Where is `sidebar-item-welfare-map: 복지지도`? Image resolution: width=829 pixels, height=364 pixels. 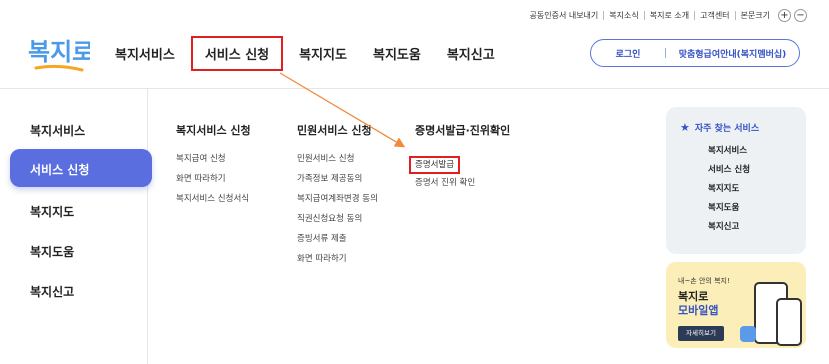
sidebar-item-welfare-map: 복지지도 is located at coordinates (52, 211).